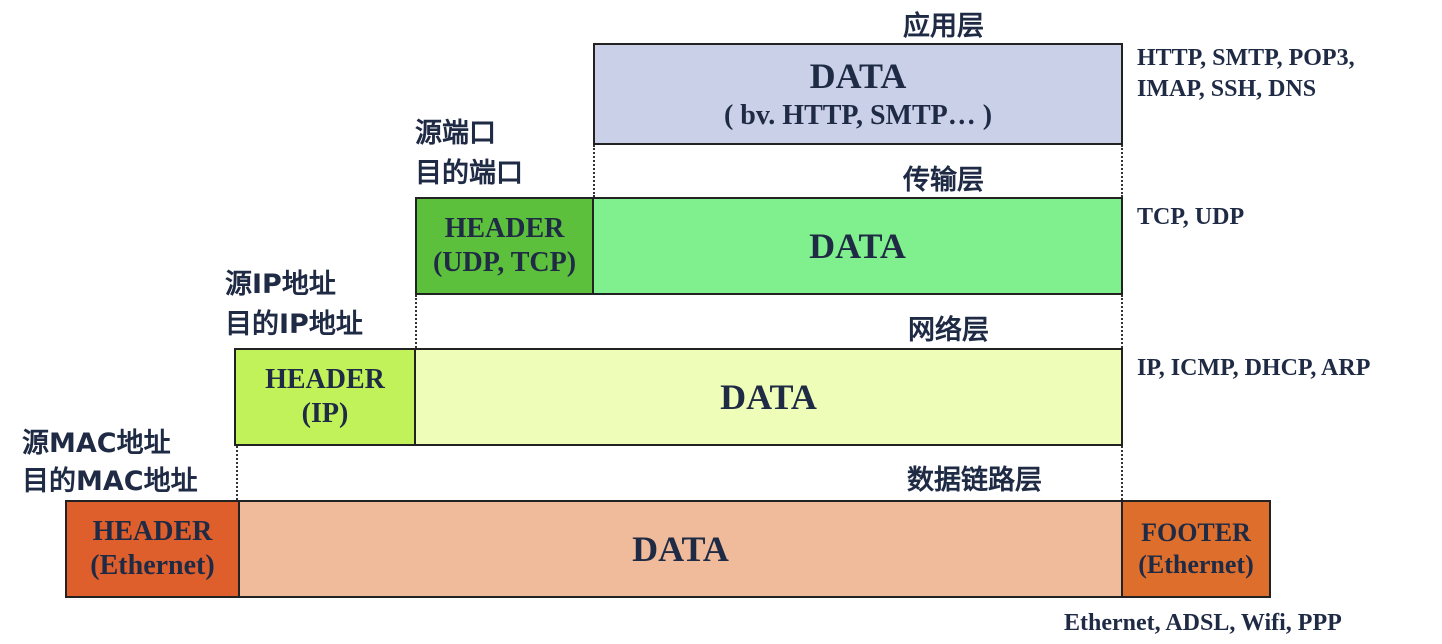 The height and width of the screenshot is (644, 1442). Describe the element at coordinates (1254, 368) in the screenshot. I see `network-protocols: IP, ICMP, DHCP, ARP` at that location.